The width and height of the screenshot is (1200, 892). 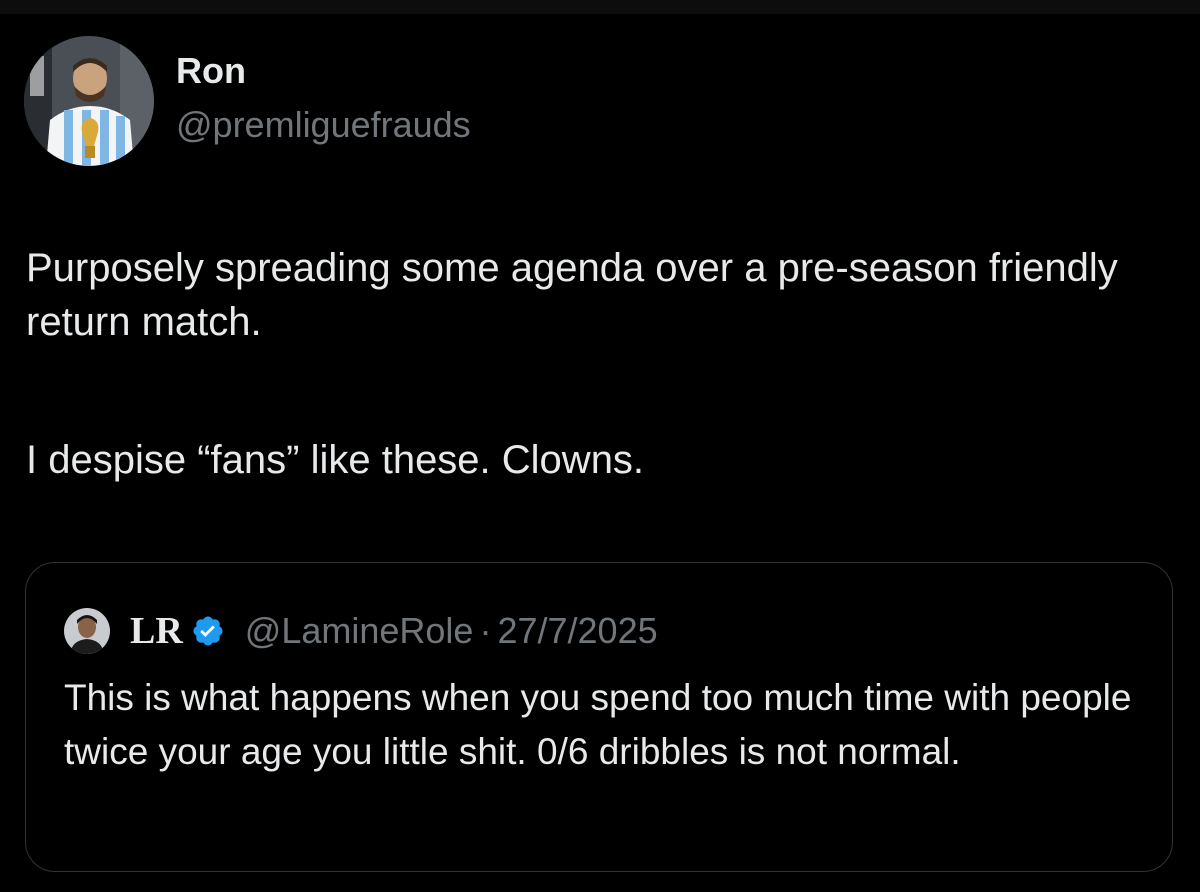 I want to click on quote-display-name: LR, so click(x=156, y=631).